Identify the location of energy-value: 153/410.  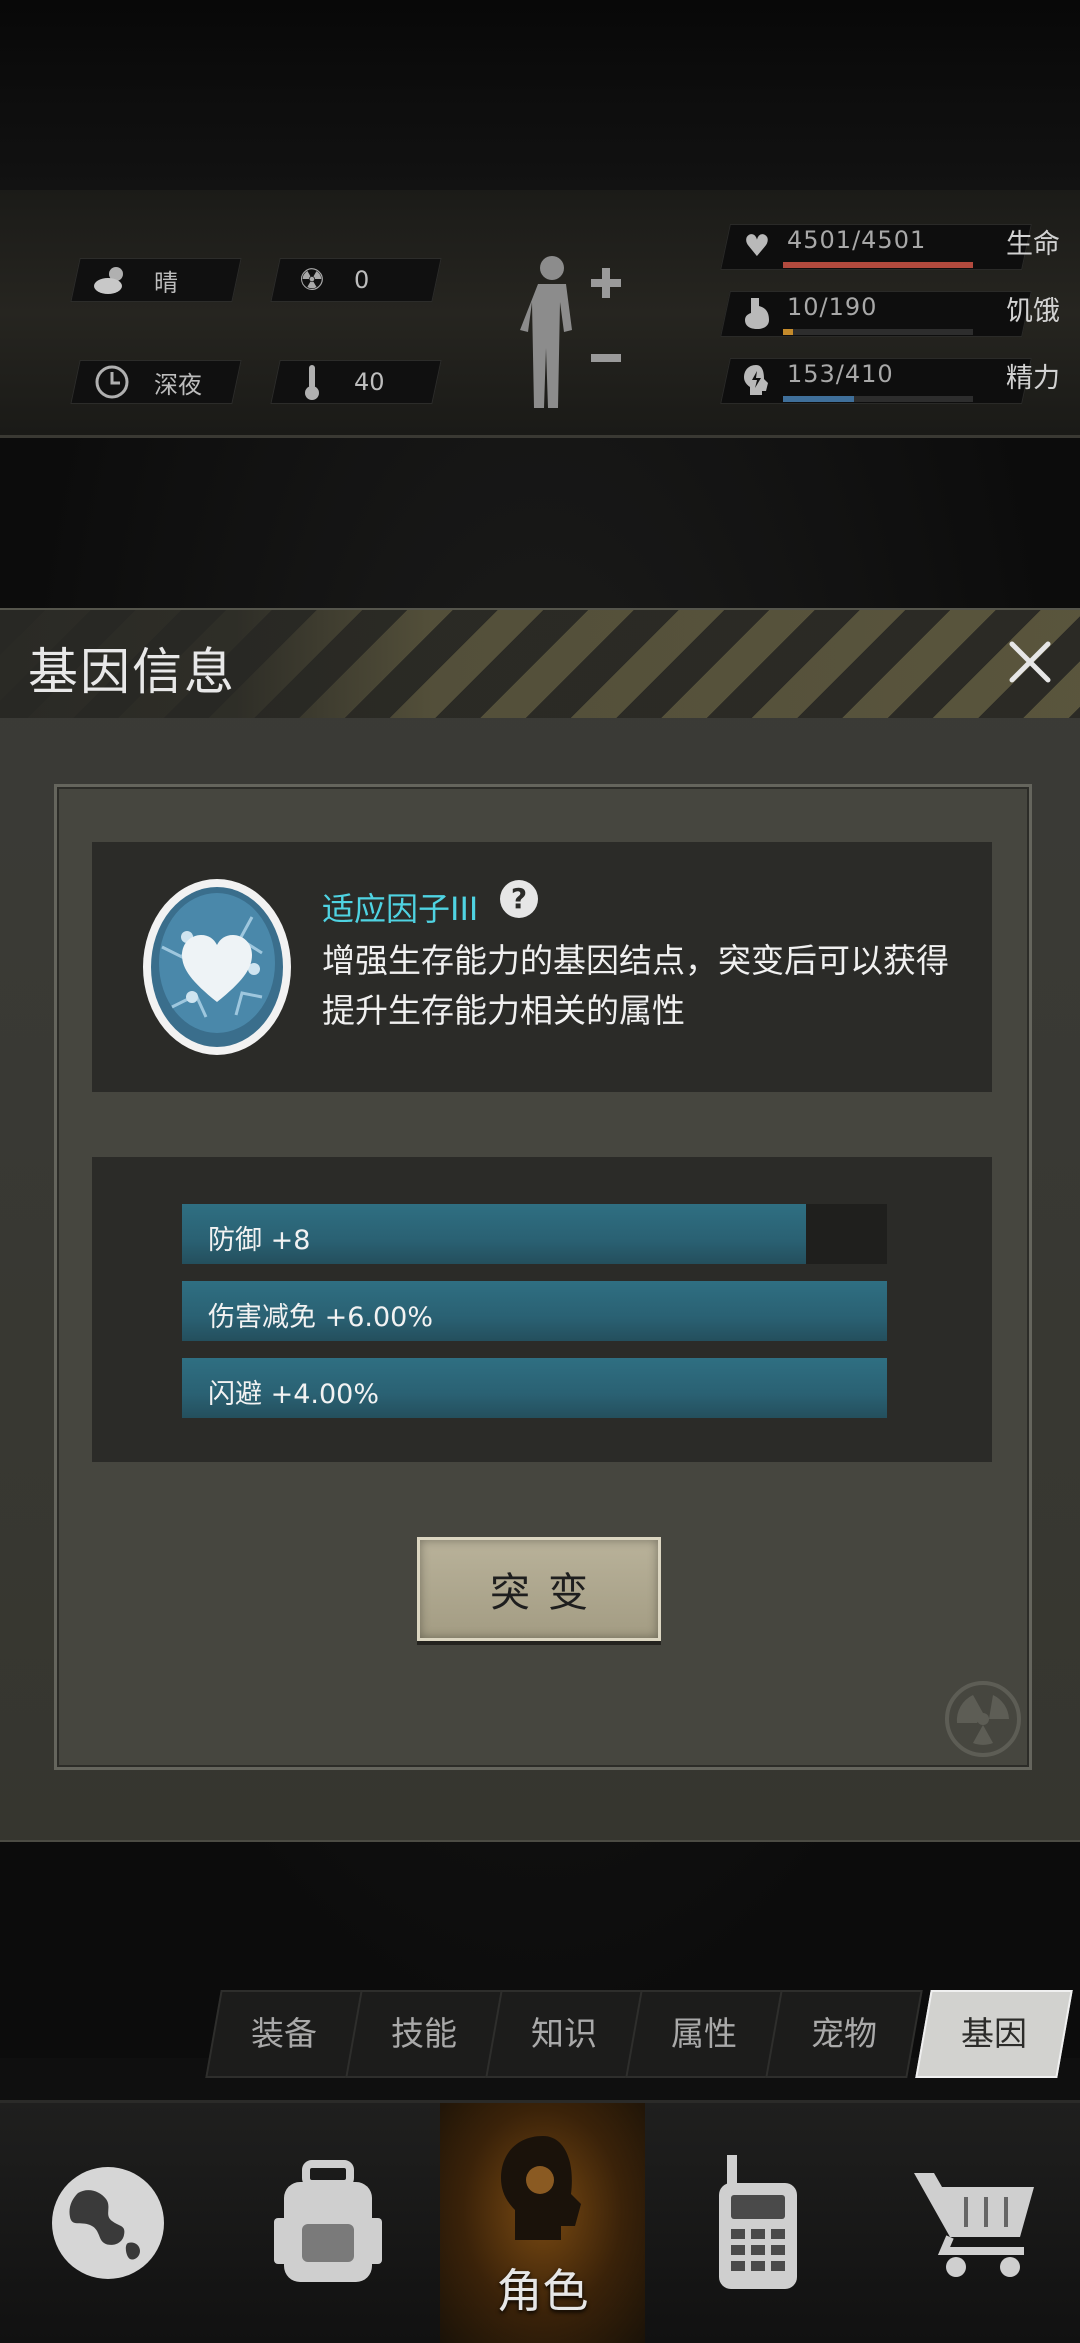
(840, 374).